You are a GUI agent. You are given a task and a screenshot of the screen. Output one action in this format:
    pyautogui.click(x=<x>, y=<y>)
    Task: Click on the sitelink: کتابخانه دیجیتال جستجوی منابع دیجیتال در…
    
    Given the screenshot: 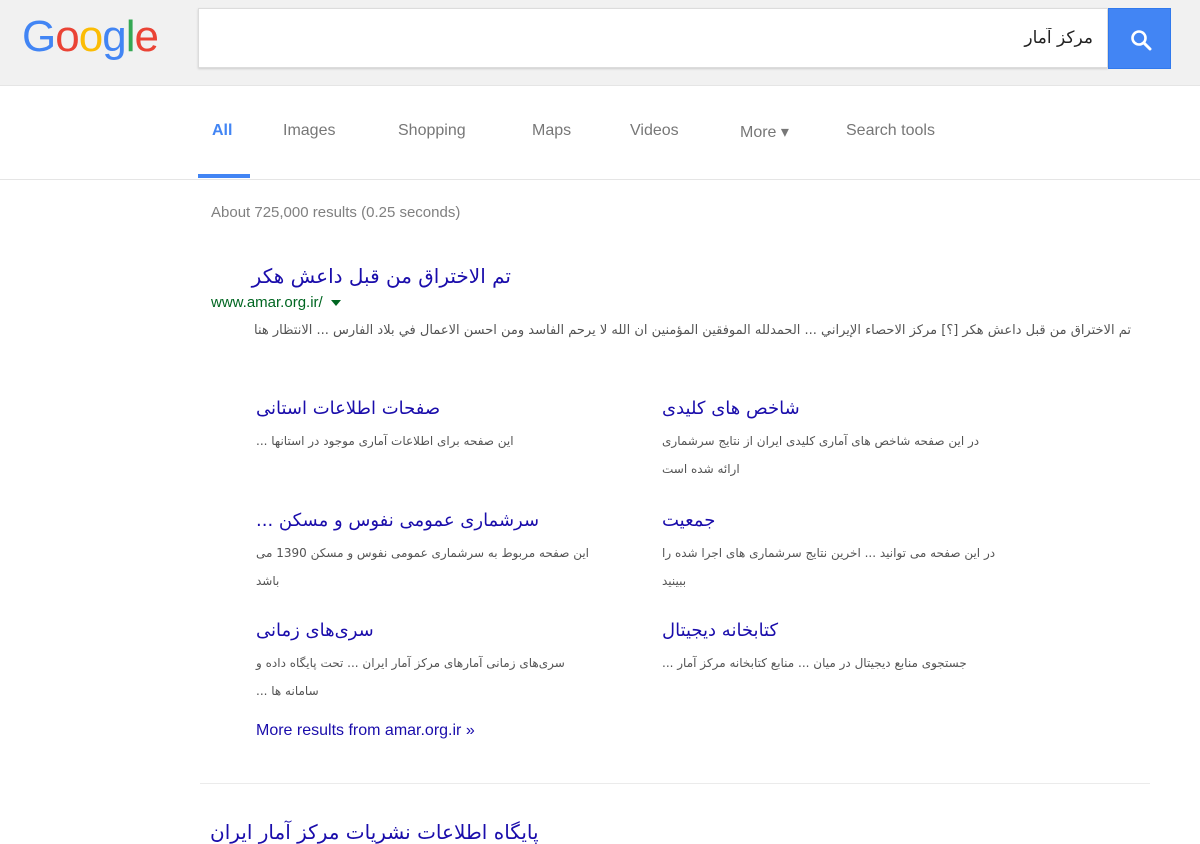 What is the action you would take?
    pyautogui.click(x=842, y=648)
    